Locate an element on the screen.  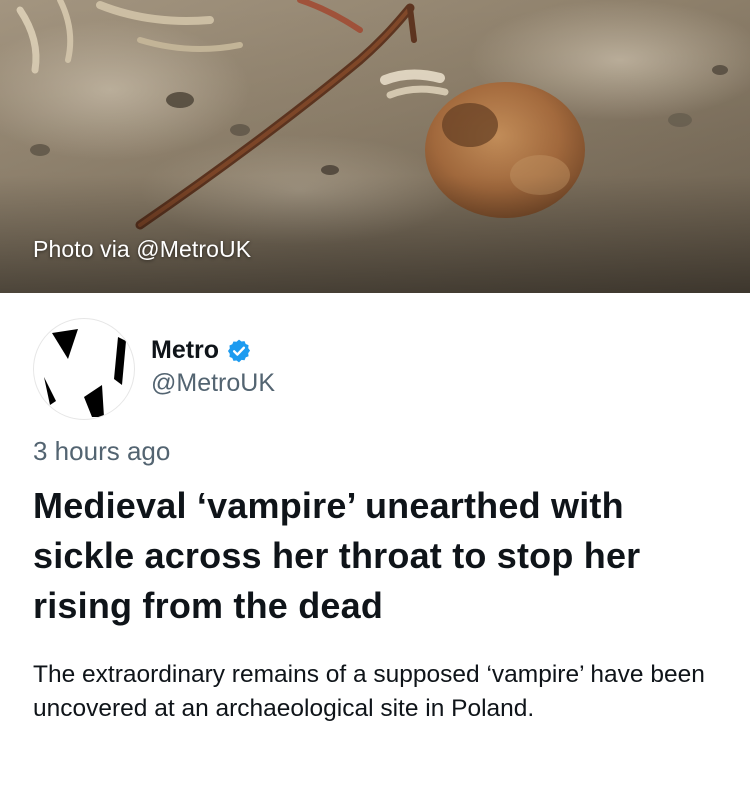
display-name-row: Metro is located at coordinates (213, 350).